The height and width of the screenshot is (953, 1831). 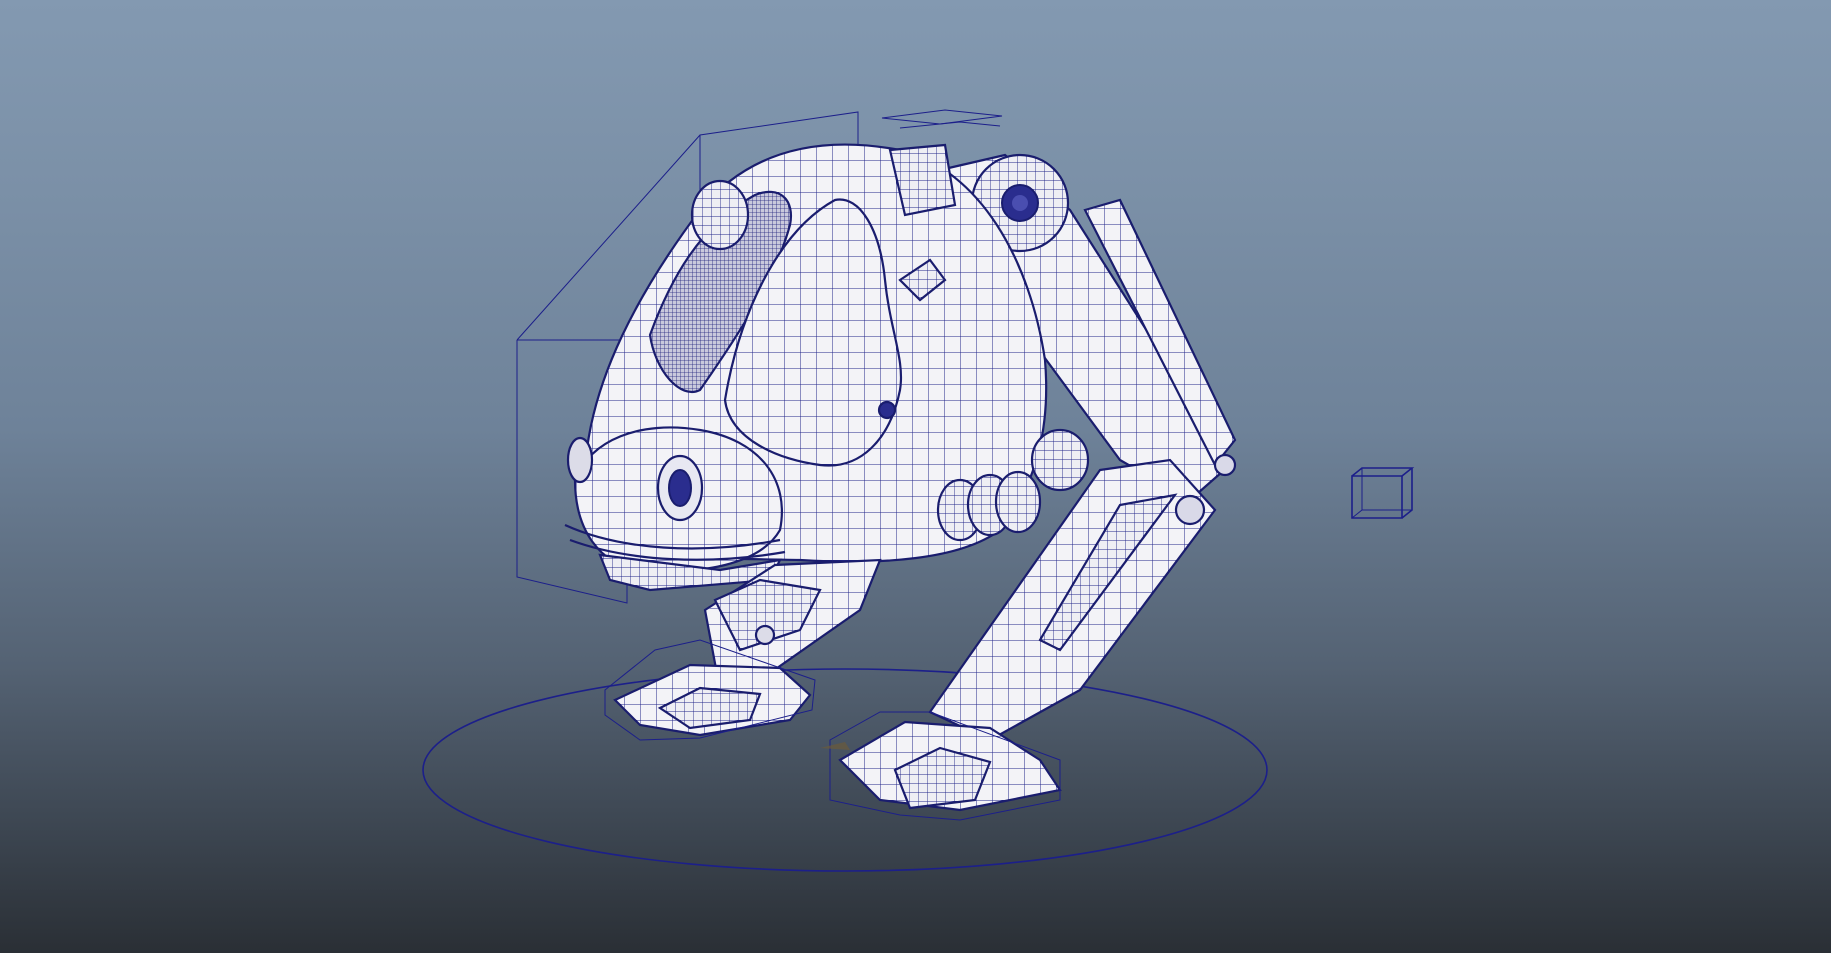 I want to click on ground-shadow-marker, so click(x=835, y=746).